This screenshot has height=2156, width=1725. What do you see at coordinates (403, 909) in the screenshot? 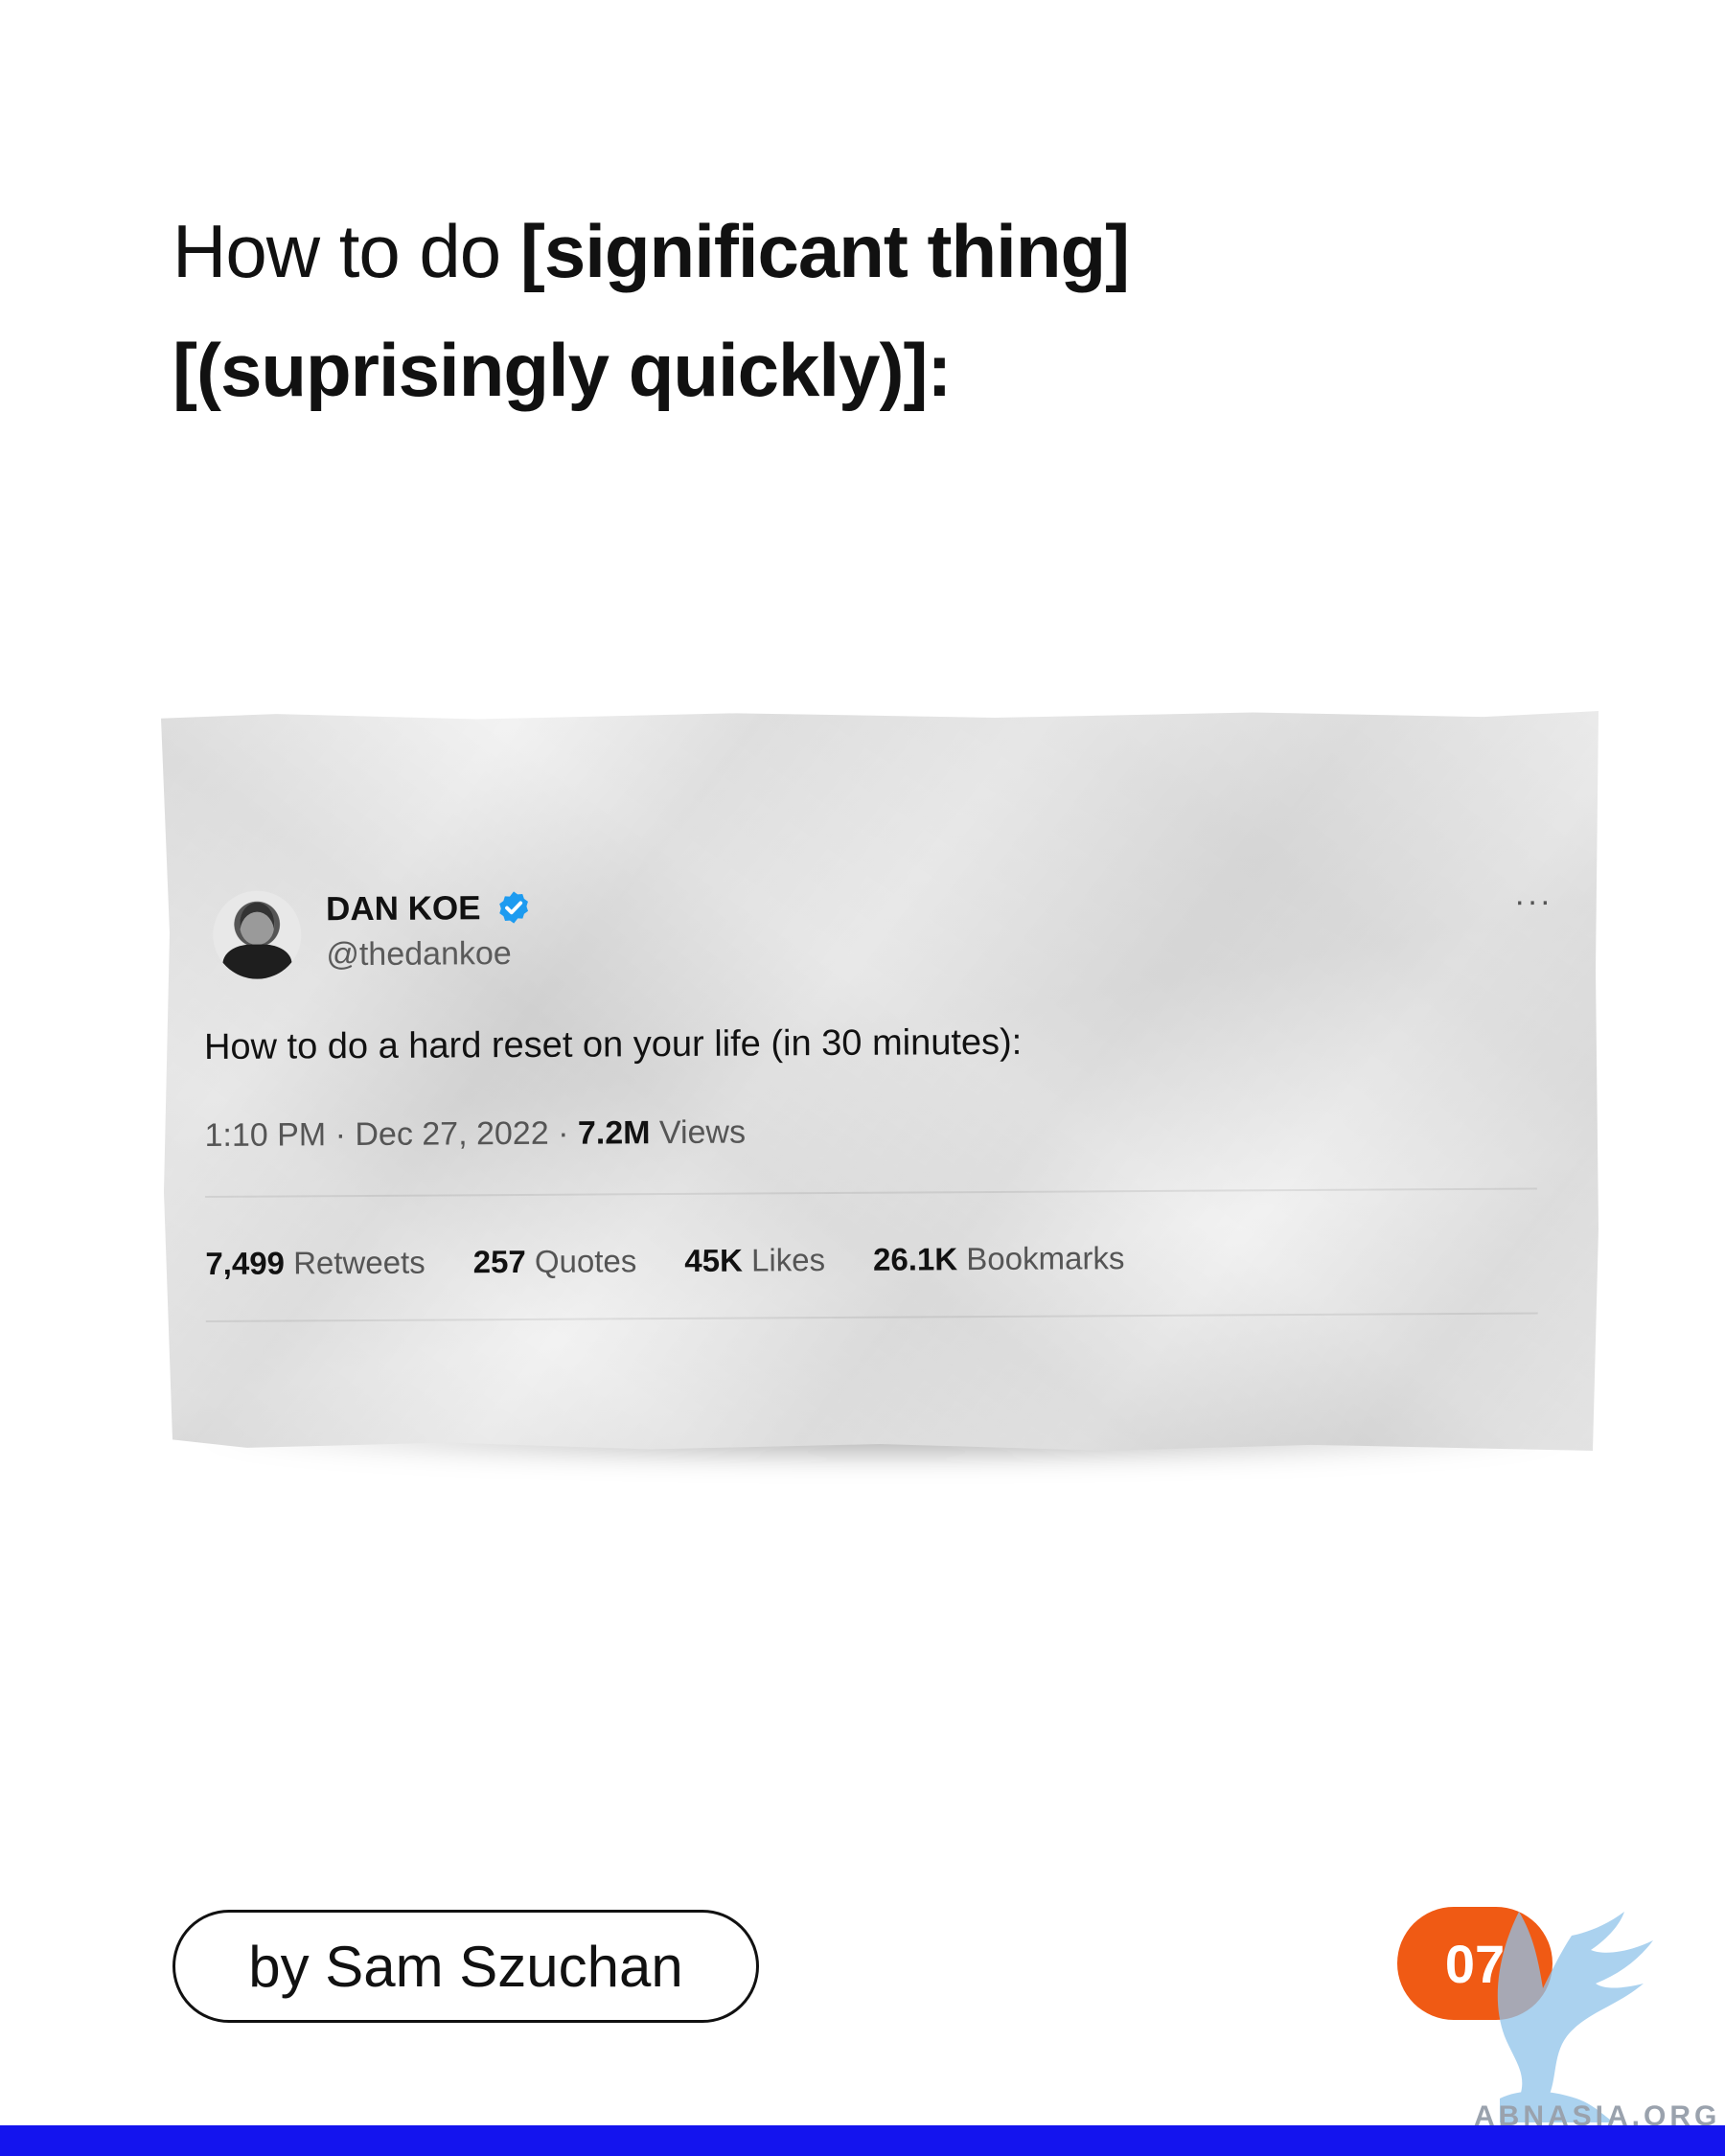
I see `author-name: DAN KOE` at bounding box center [403, 909].